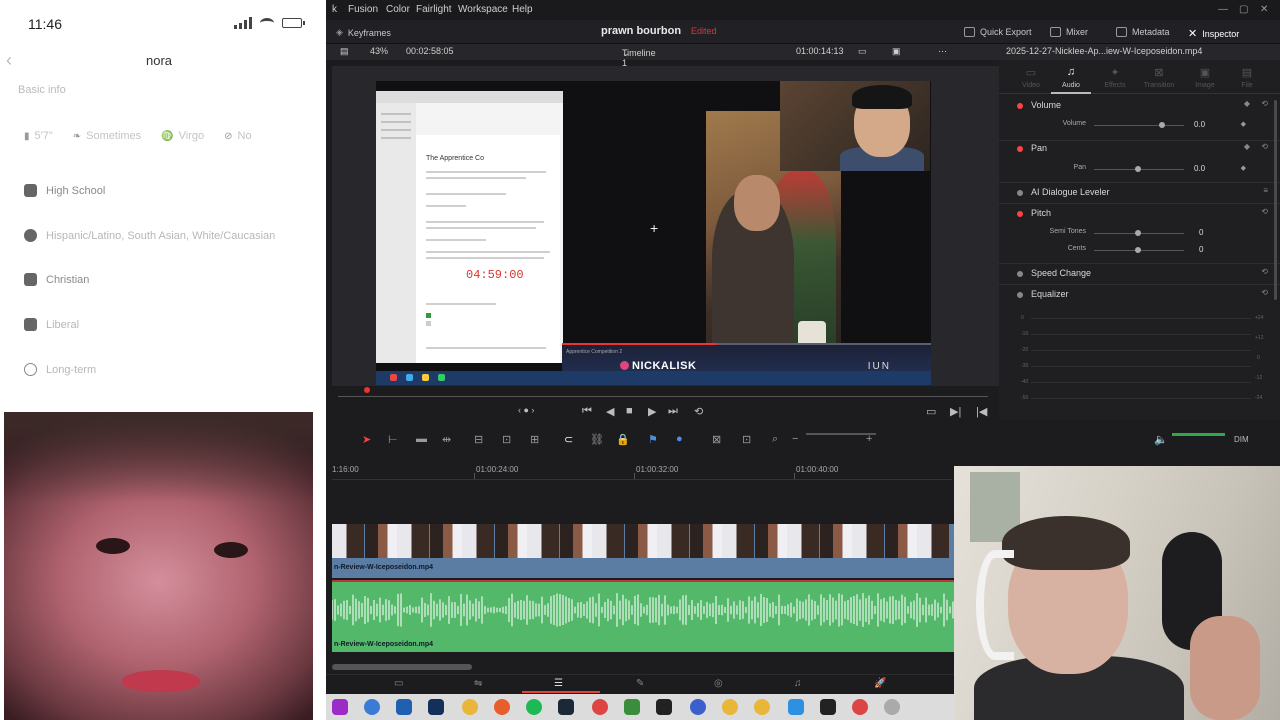  What do you see at coordinates (1198, 434) in the screenshot?
I see `volume-meter-slider` at bounding box center [1198, 434].